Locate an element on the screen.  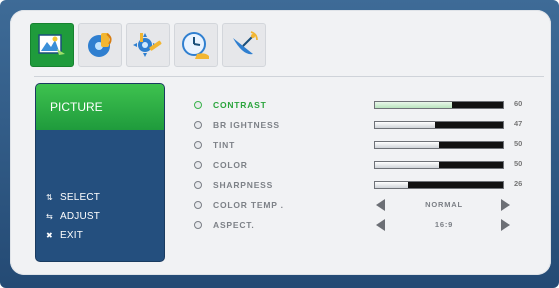
time-menu-button is located at coordinates (196, 45).